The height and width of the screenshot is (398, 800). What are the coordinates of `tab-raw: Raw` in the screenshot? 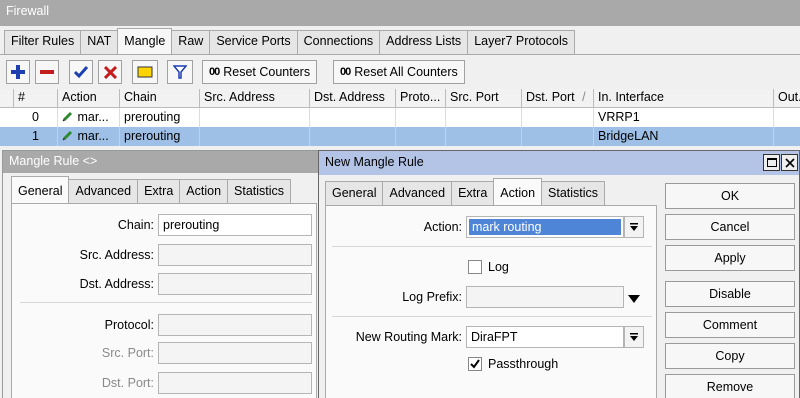 It's located at (191, 42).